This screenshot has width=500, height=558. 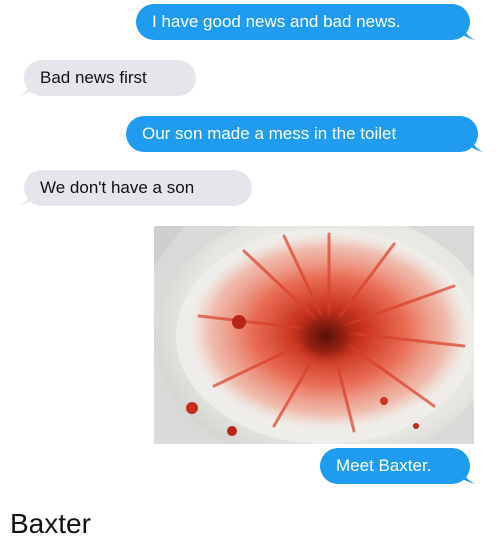 I want to click on message-text: Meet Baxter., so click(x=384, y=465).